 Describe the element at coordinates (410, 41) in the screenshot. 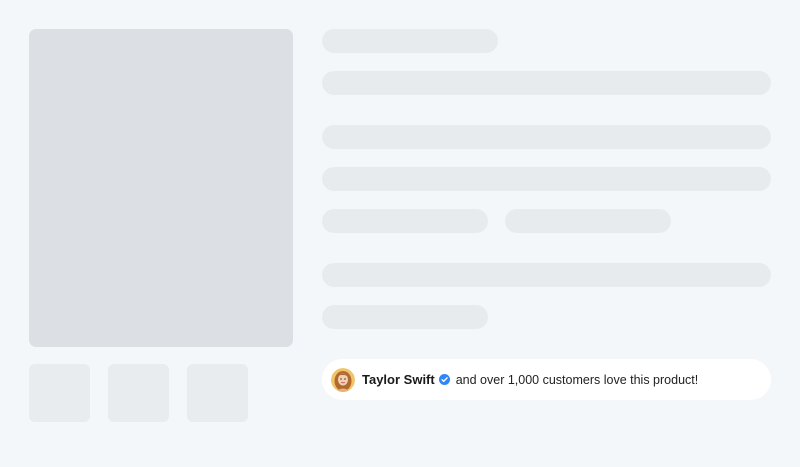

I see `skeleton-title` at that location.